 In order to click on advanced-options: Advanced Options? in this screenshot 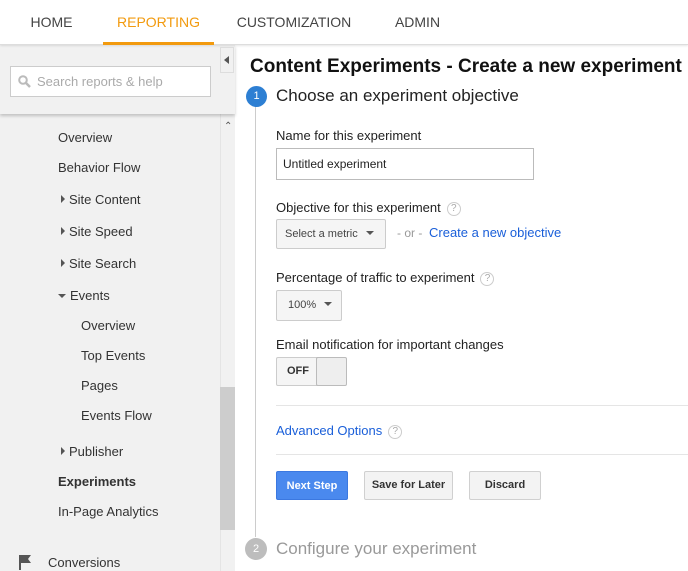, I will do `click(339, 431)`.